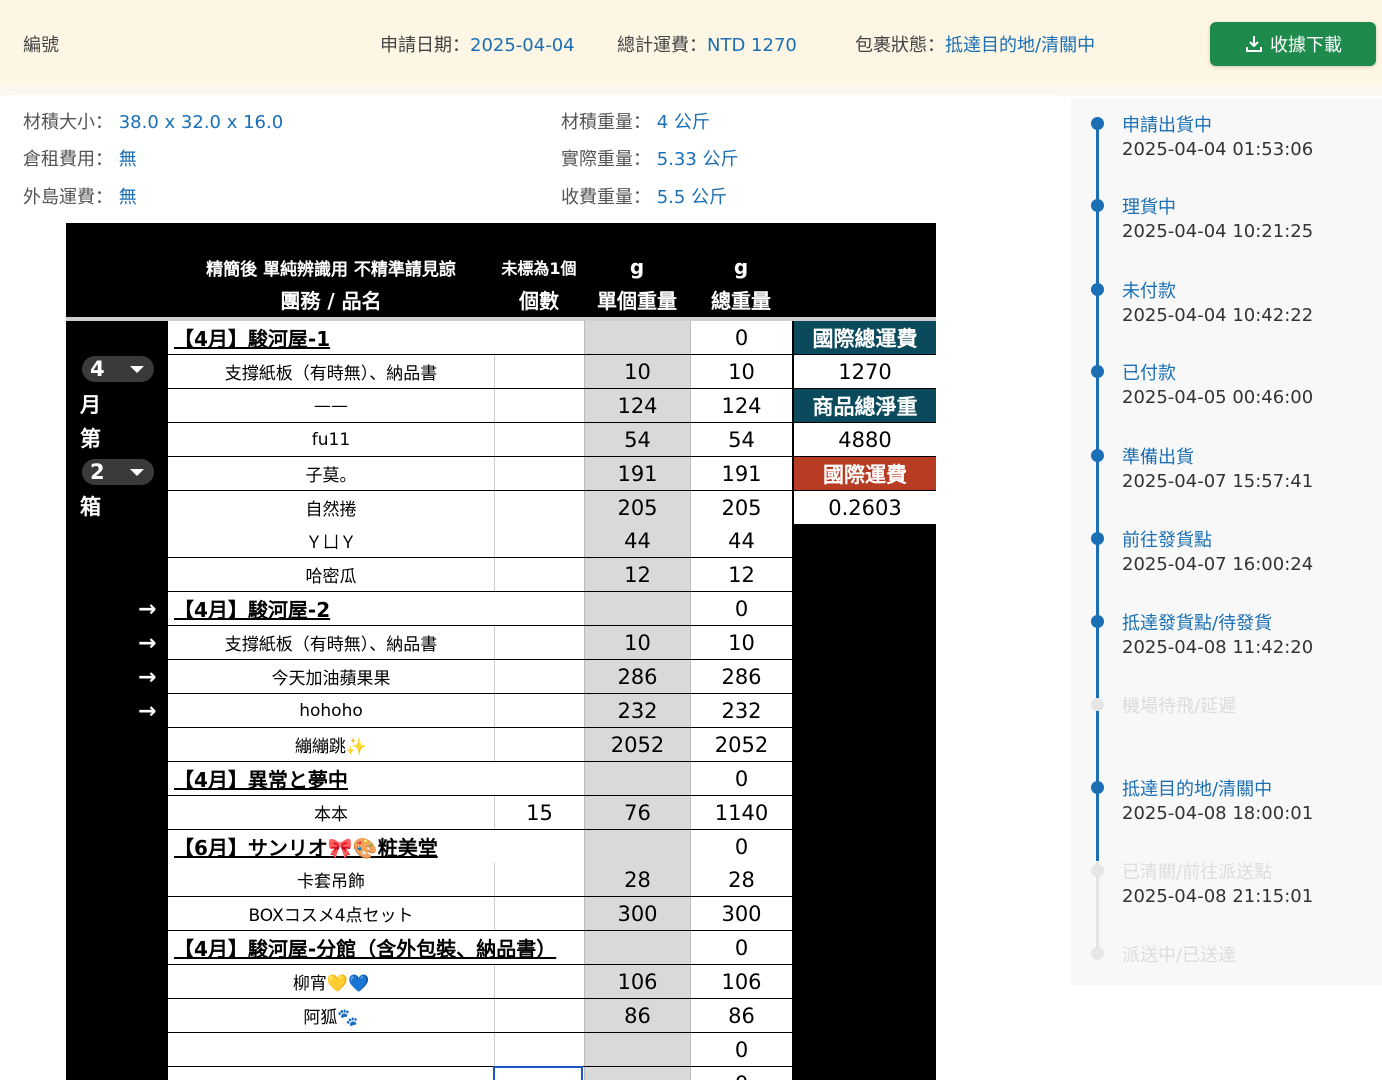 This screenshot has height=1080, width=1382. Describe the element at coordinates (644, 196) in the screenshot. I see `charge-weight: 收費重量： 5.5 公斤` at that location.